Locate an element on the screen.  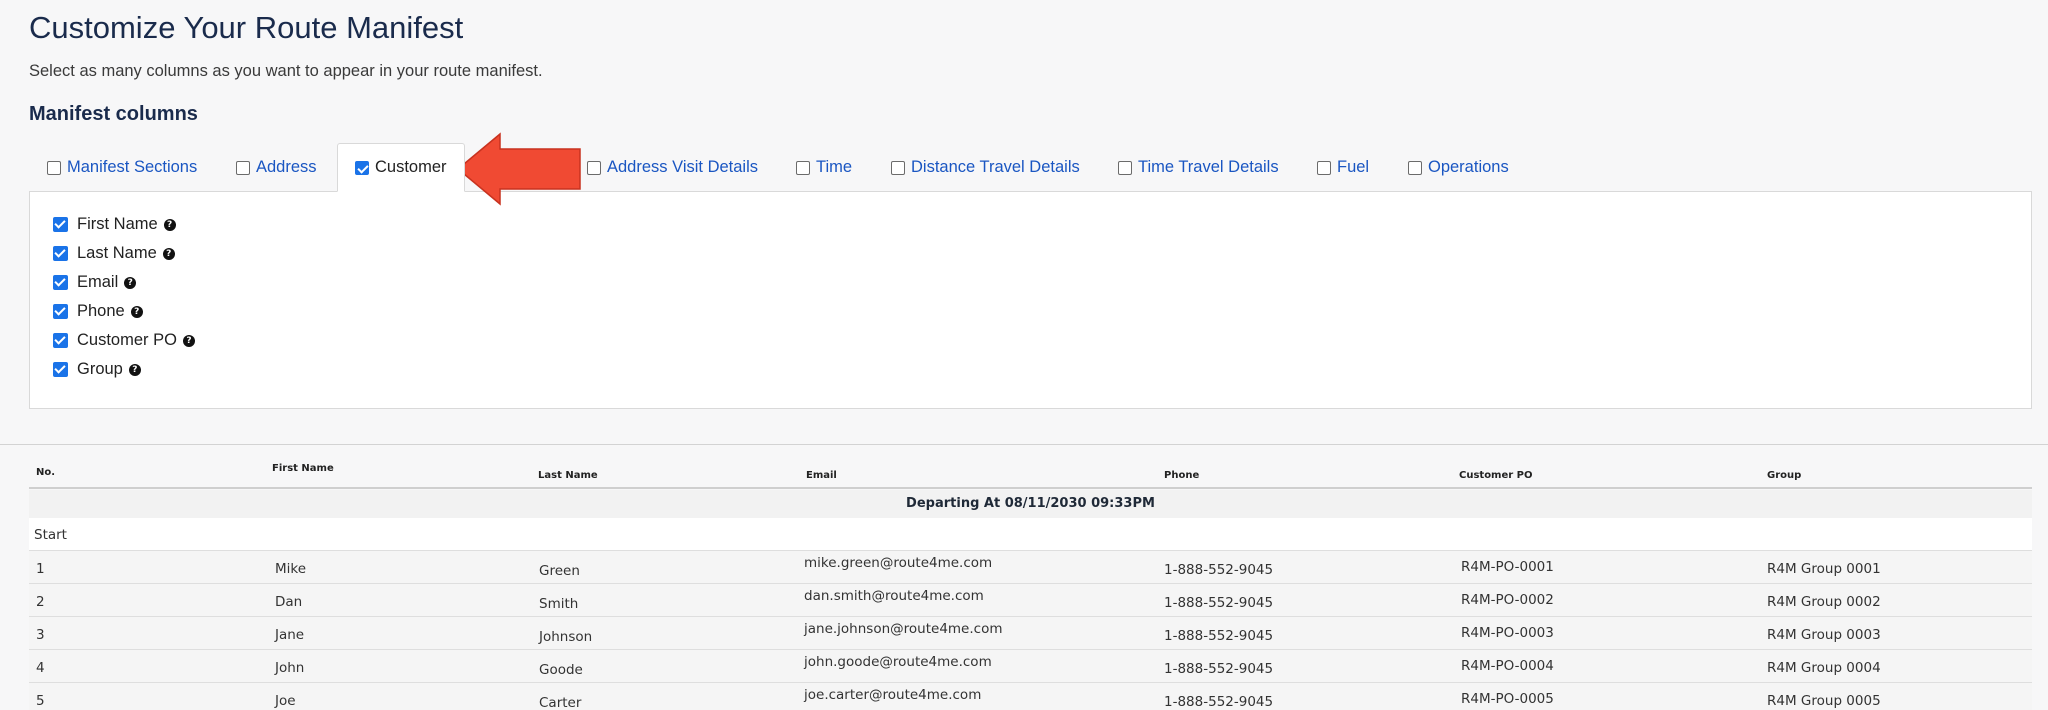
cell-first-name: Mike is located at coordinates (291, 569).